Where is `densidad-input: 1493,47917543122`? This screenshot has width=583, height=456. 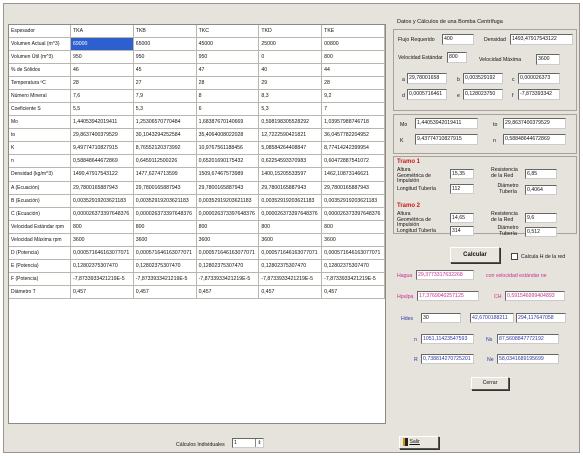 densidad-input: 1493,47917543122 is located at coordinates (541, 39).